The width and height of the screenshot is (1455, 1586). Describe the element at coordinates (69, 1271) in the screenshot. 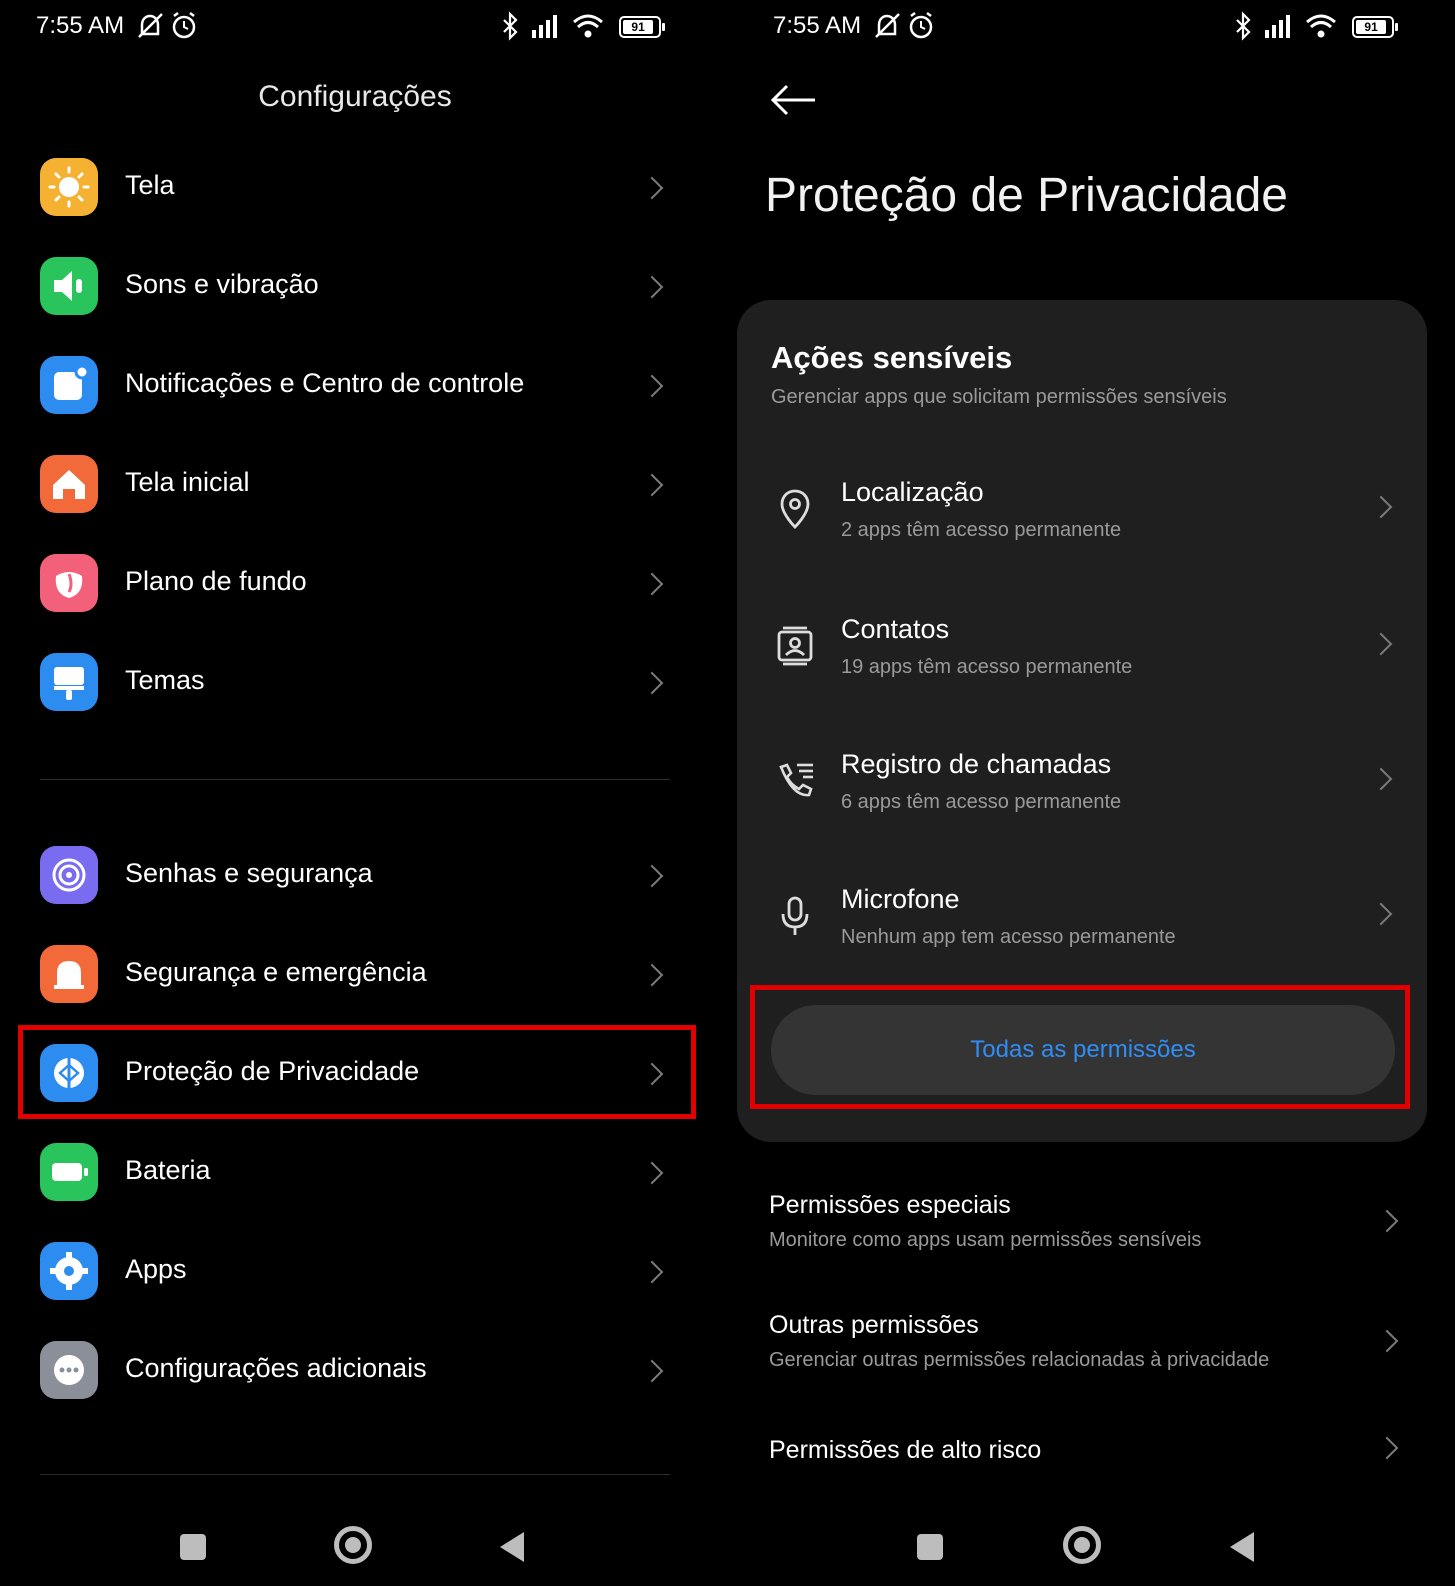

I see `gear-icon` at that location.